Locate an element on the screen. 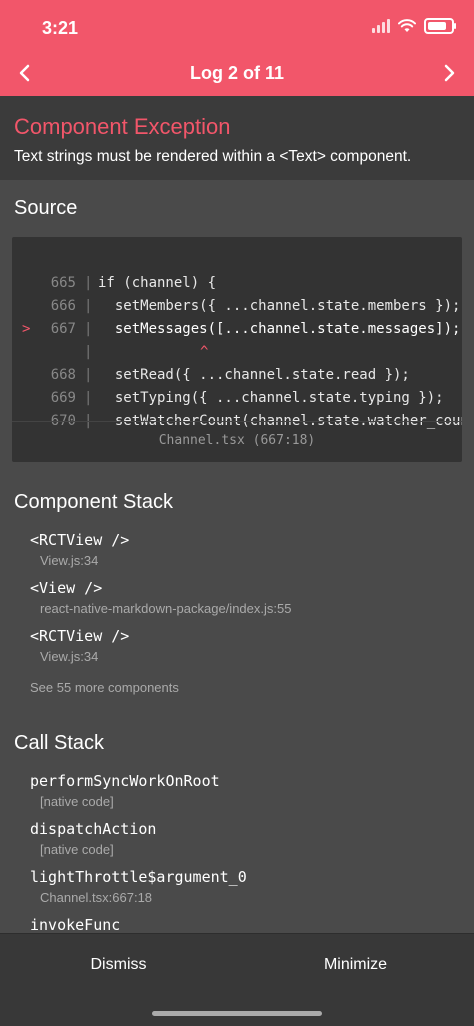 The width and height of the screenshot is (474, 1026). dismiss-button: Dismiss is located at coordinates (118, 965).